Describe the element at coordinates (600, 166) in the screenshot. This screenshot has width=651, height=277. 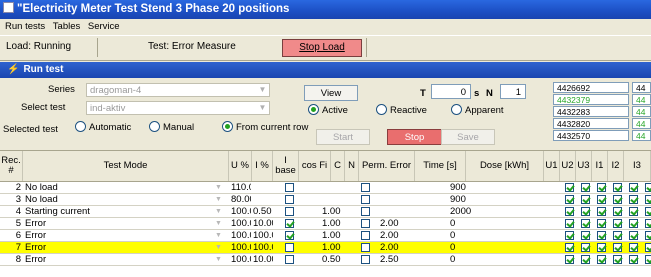
I see `column-header: I1` at that location.